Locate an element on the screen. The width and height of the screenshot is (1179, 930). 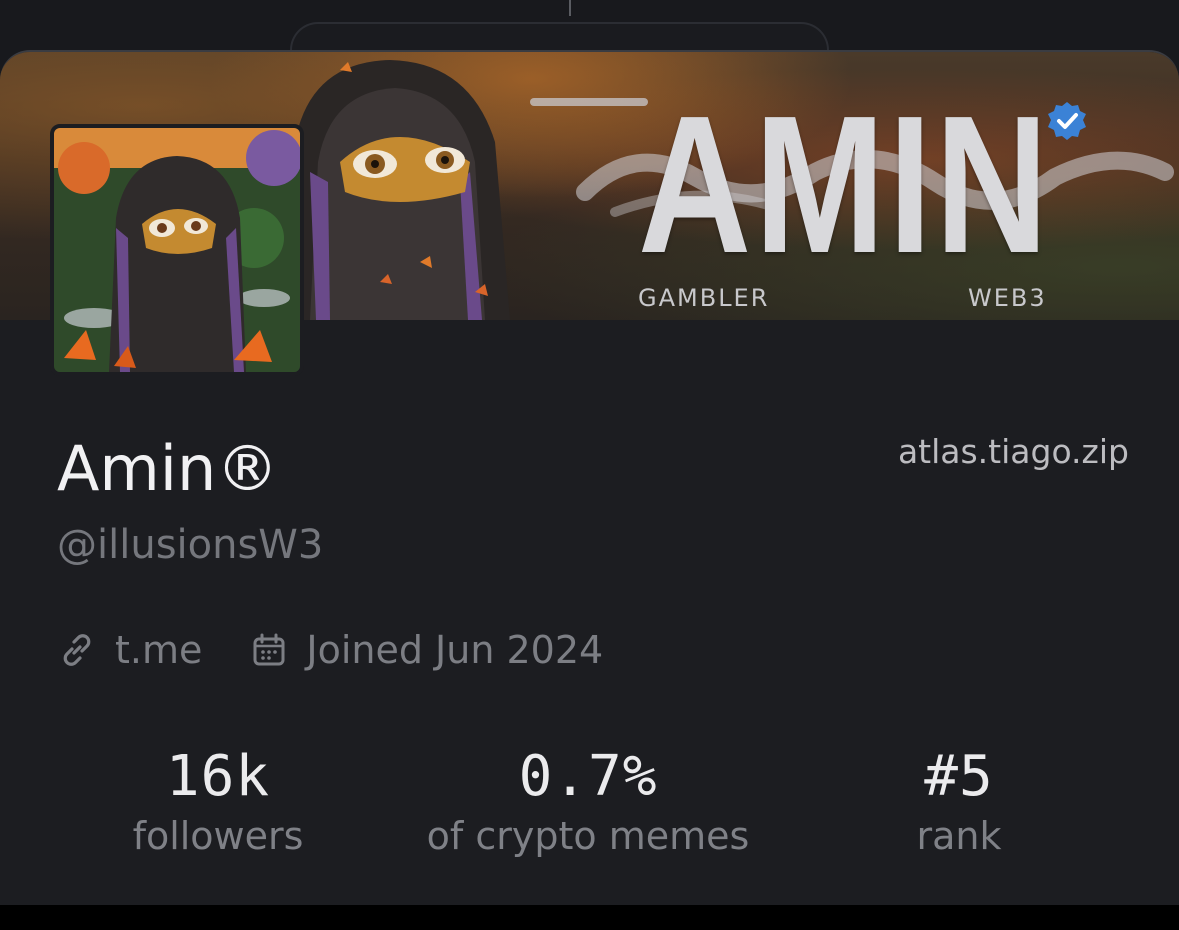
stat-label: followers is located at coordinates (218, 836).